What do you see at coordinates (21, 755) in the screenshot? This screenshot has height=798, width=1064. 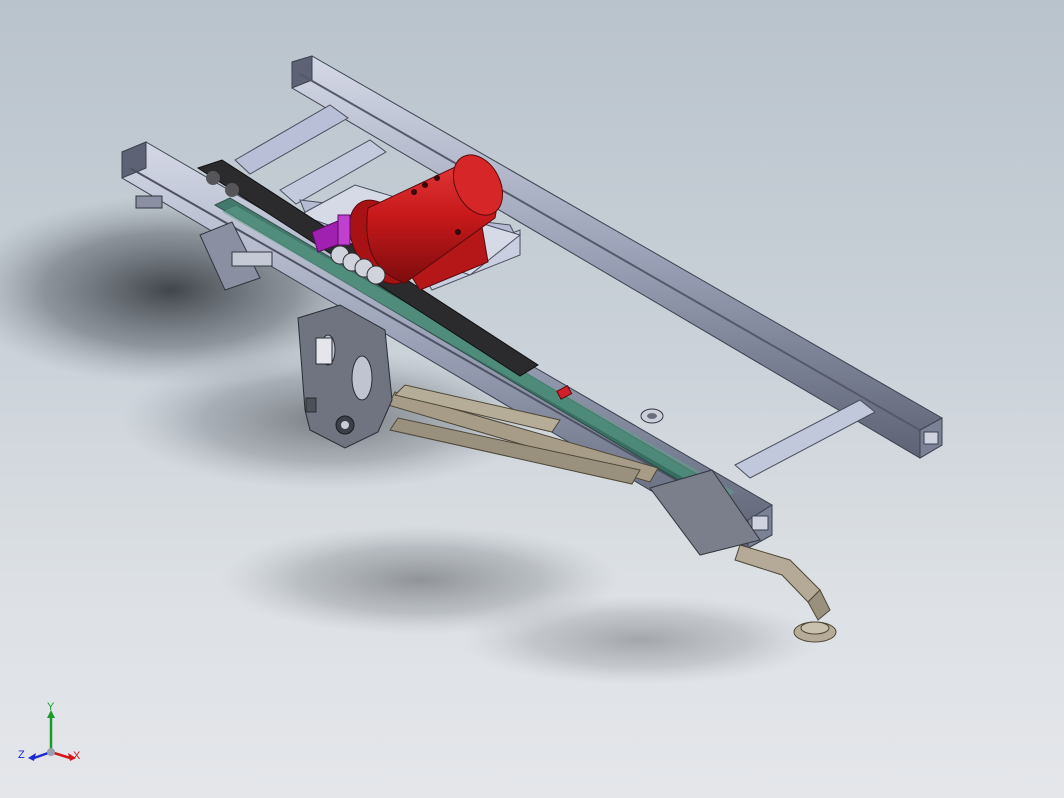 I see `triad-z-label: Z` at bounding box center [21, 755].